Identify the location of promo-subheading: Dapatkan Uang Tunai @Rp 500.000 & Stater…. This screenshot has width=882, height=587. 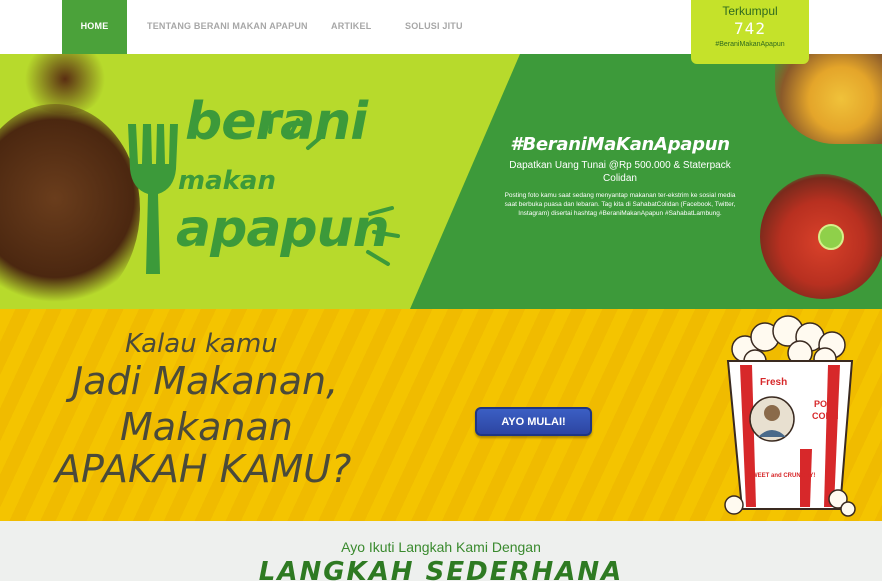
(620, 172).